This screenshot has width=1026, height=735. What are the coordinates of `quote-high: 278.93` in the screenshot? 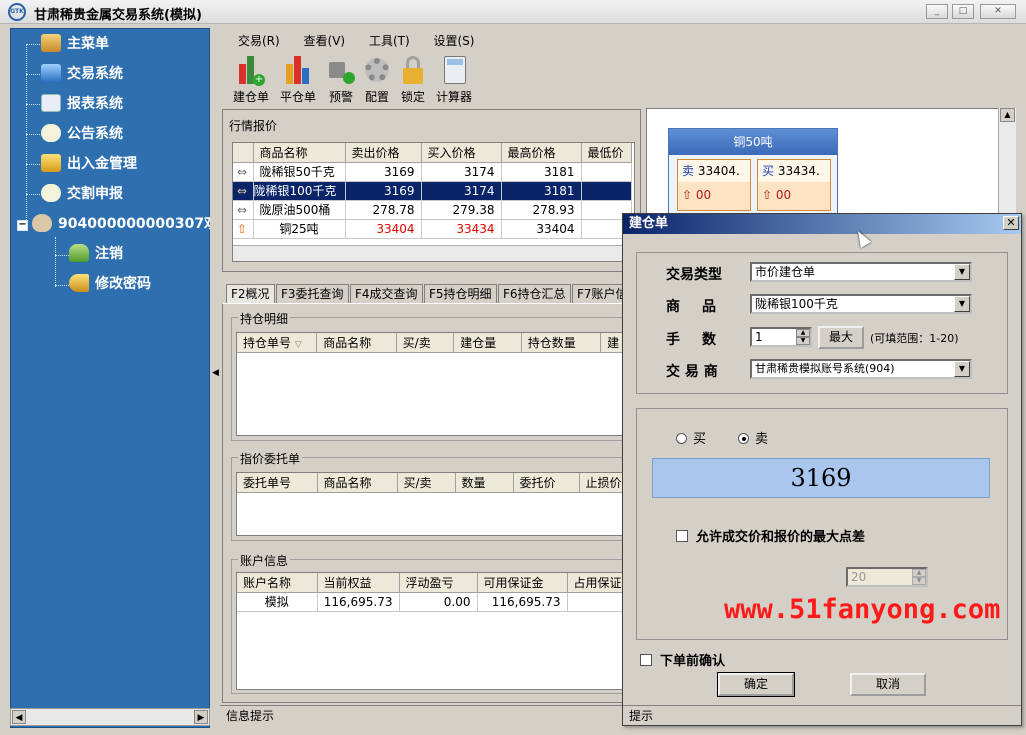 It's located at (541, 210).